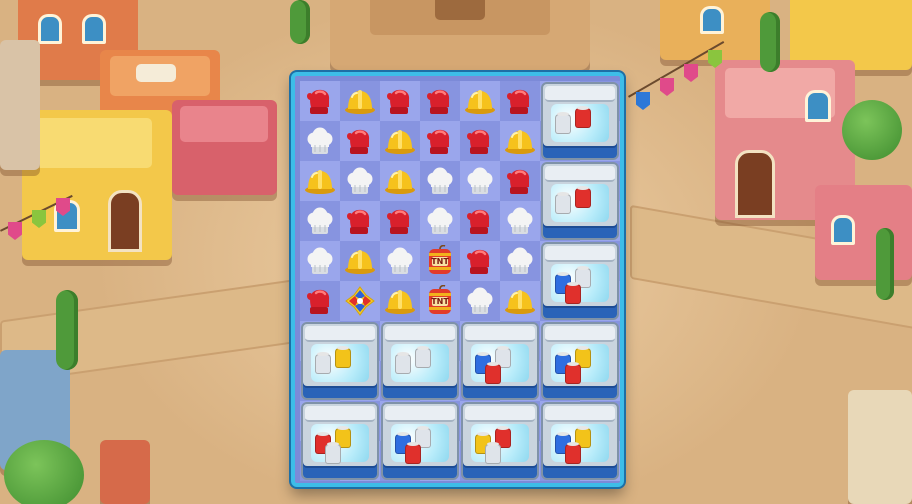 This screenshot has width=912, height=504. What do you see at coordinates (880, 447) in the screenshot?
I see `building-right-bottom` at bounding box center [880, 447].